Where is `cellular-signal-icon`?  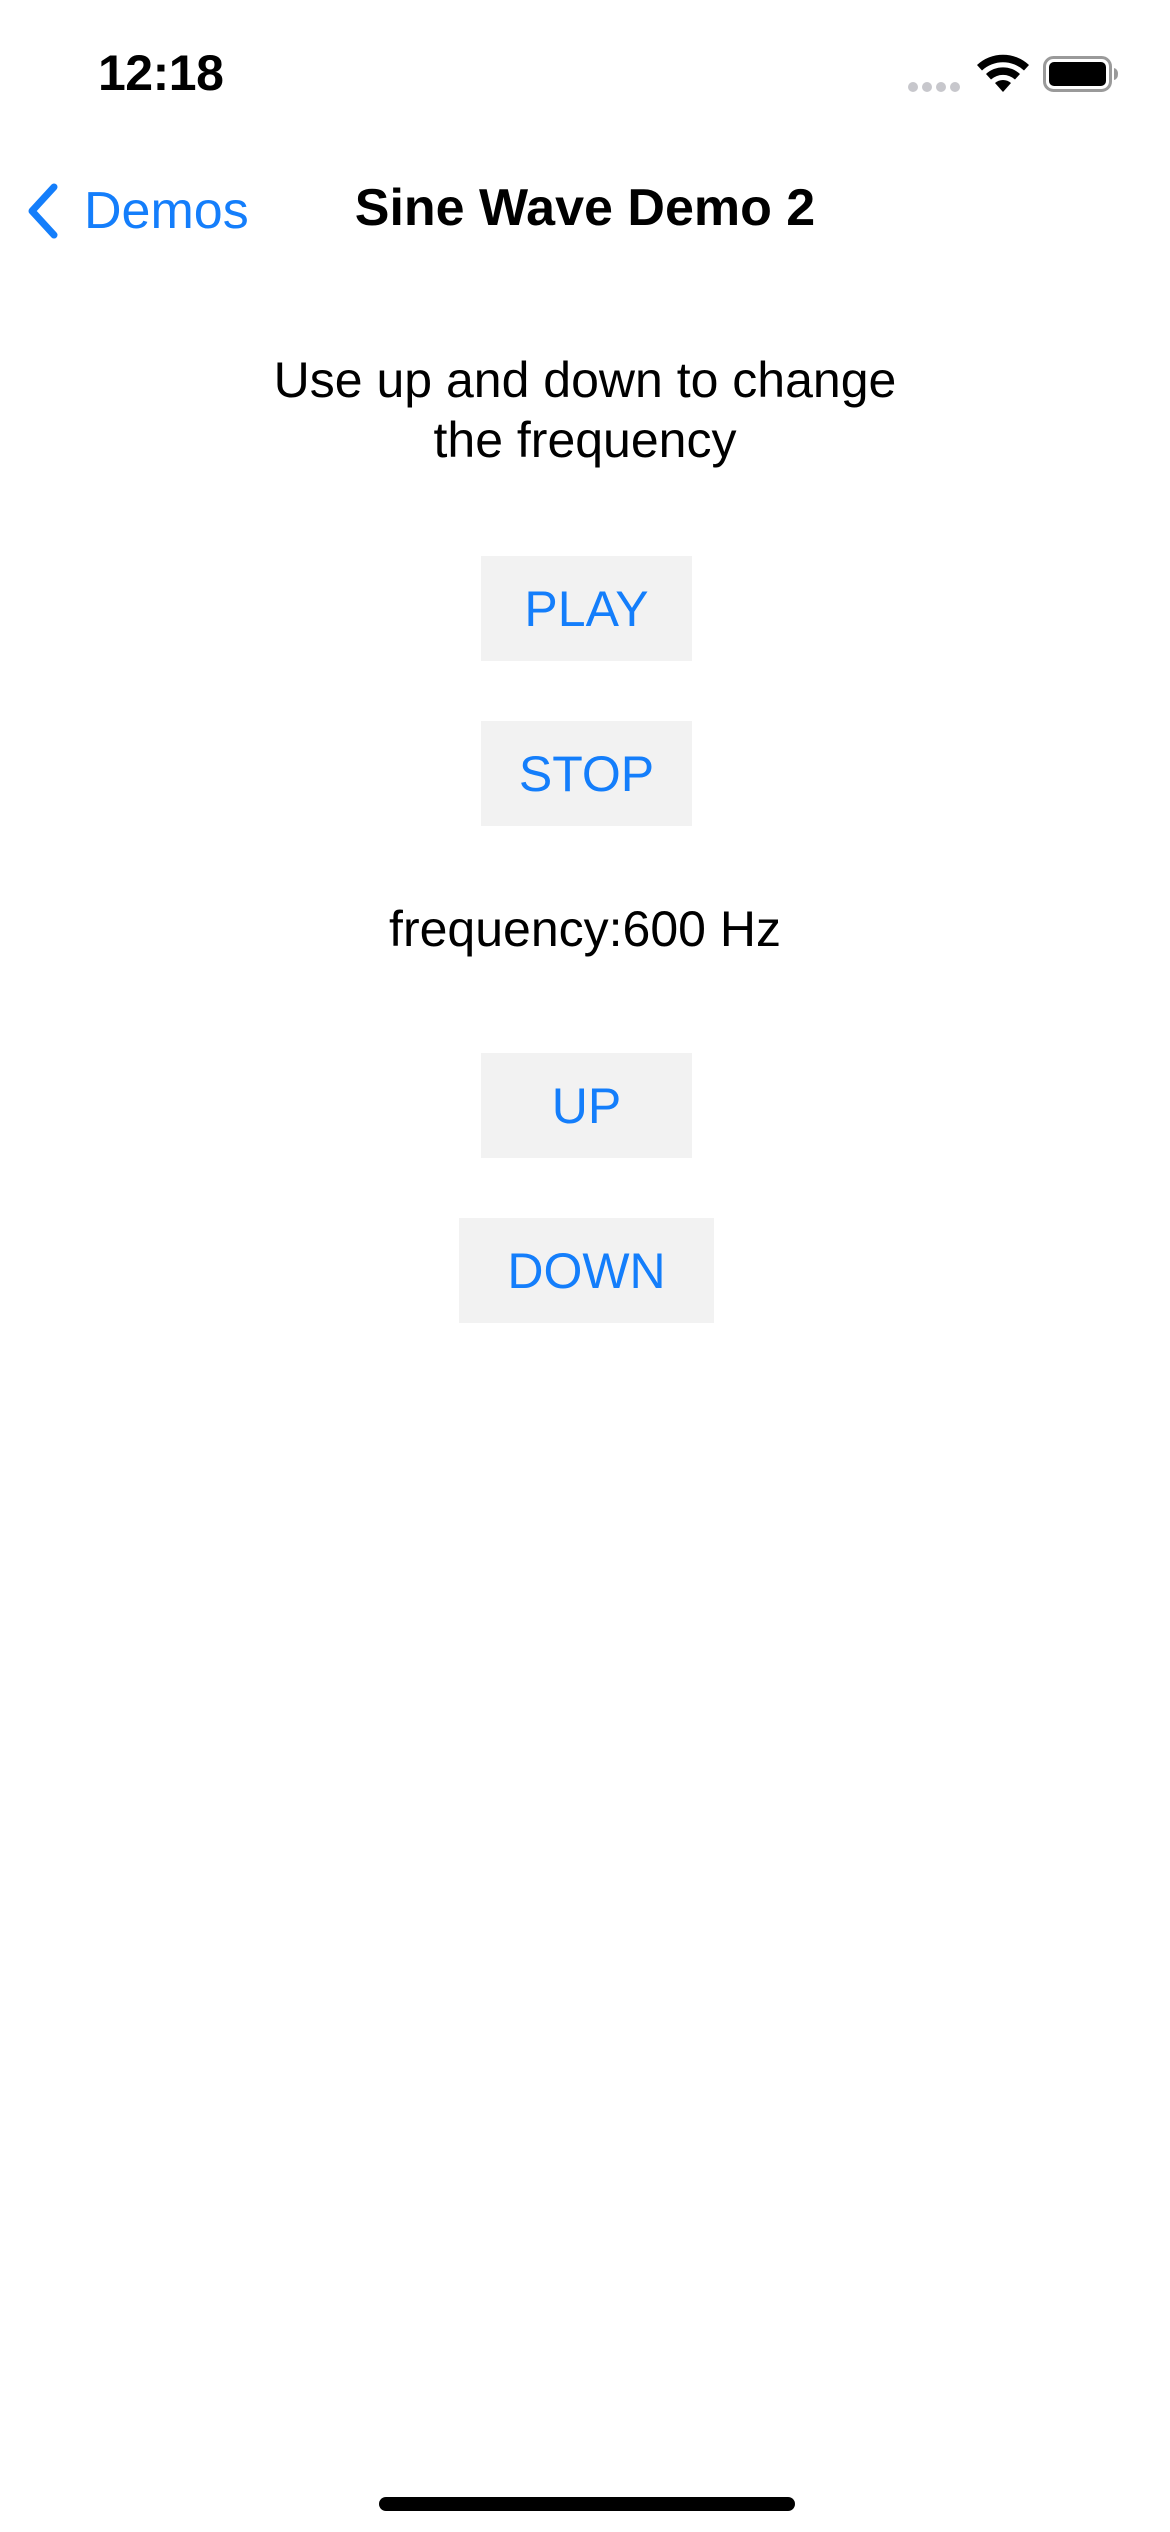 cellular-signal-icon is located at coordinates (935, 87).